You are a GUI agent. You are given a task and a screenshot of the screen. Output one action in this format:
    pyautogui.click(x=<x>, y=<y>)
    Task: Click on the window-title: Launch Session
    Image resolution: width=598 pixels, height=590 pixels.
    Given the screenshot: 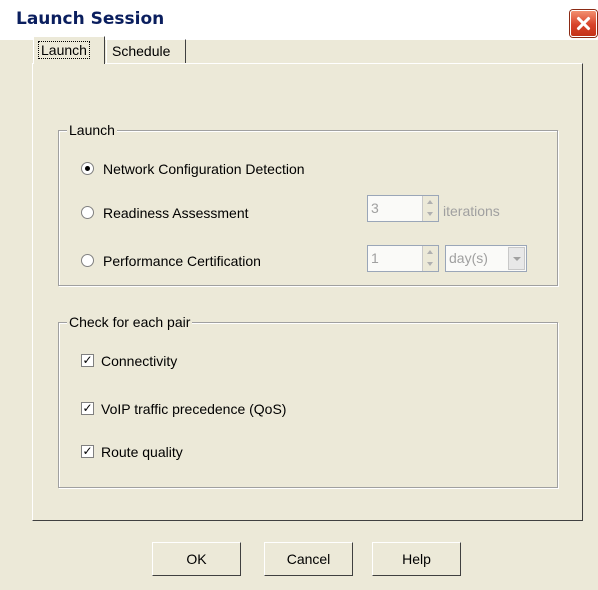 What is the action you would take?
    pyautogui.click(x=90, y=19)
    